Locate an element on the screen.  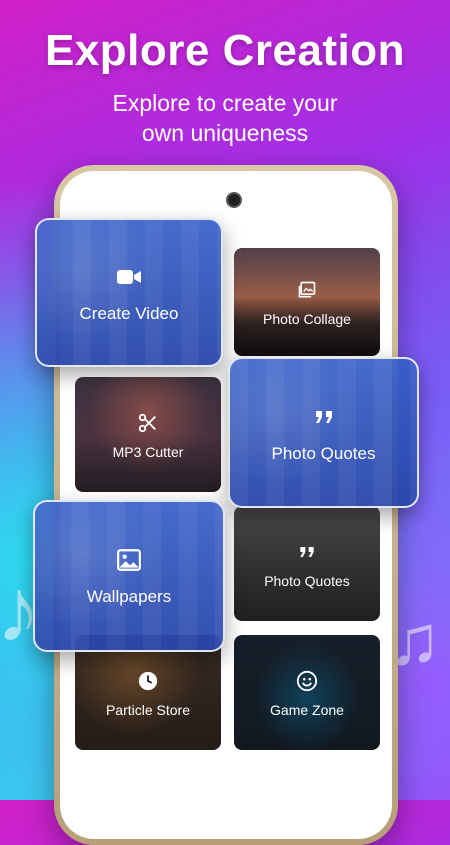
photo-collage-tile: Photo Collage is located at coordinates (307, 302).